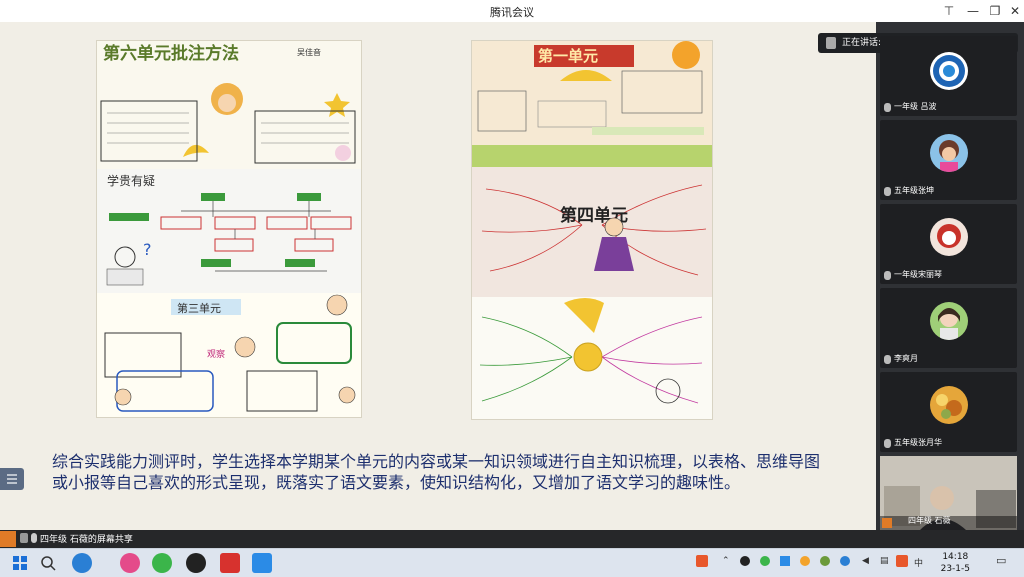 The image size is (1024, 577). I want to click on wechat-tray-icon, so click(765, 561).